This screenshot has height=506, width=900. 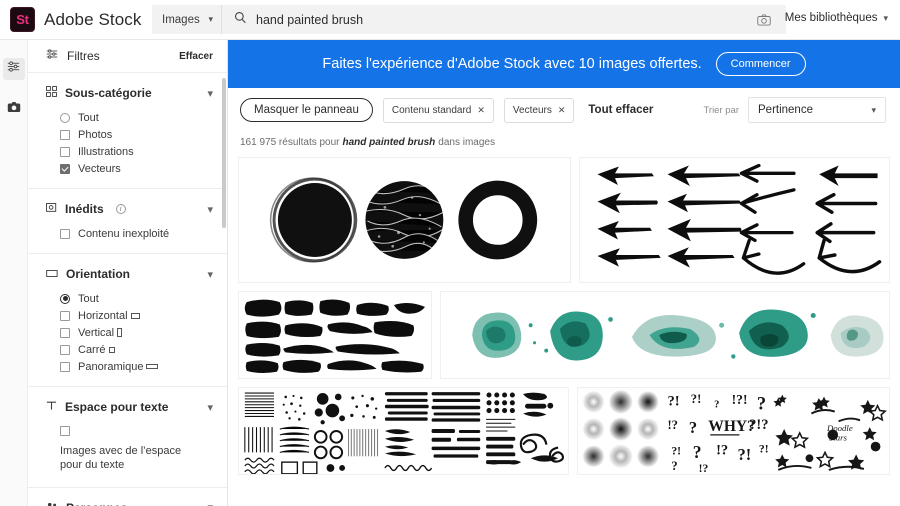 I want to click on clear-filters-link: Effacer, so click(x=196, y=56).